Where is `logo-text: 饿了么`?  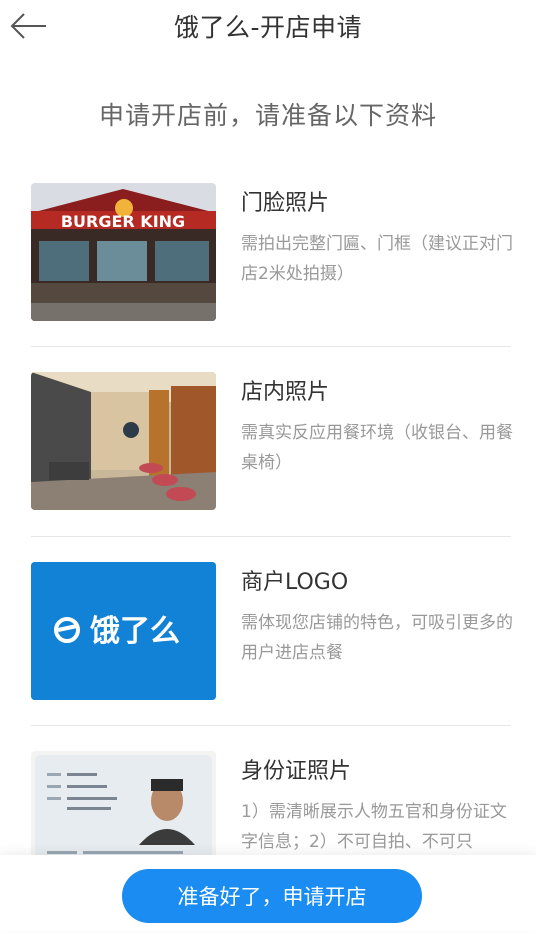
logo-text: 饿了么 is located at coordinates (135, 631).